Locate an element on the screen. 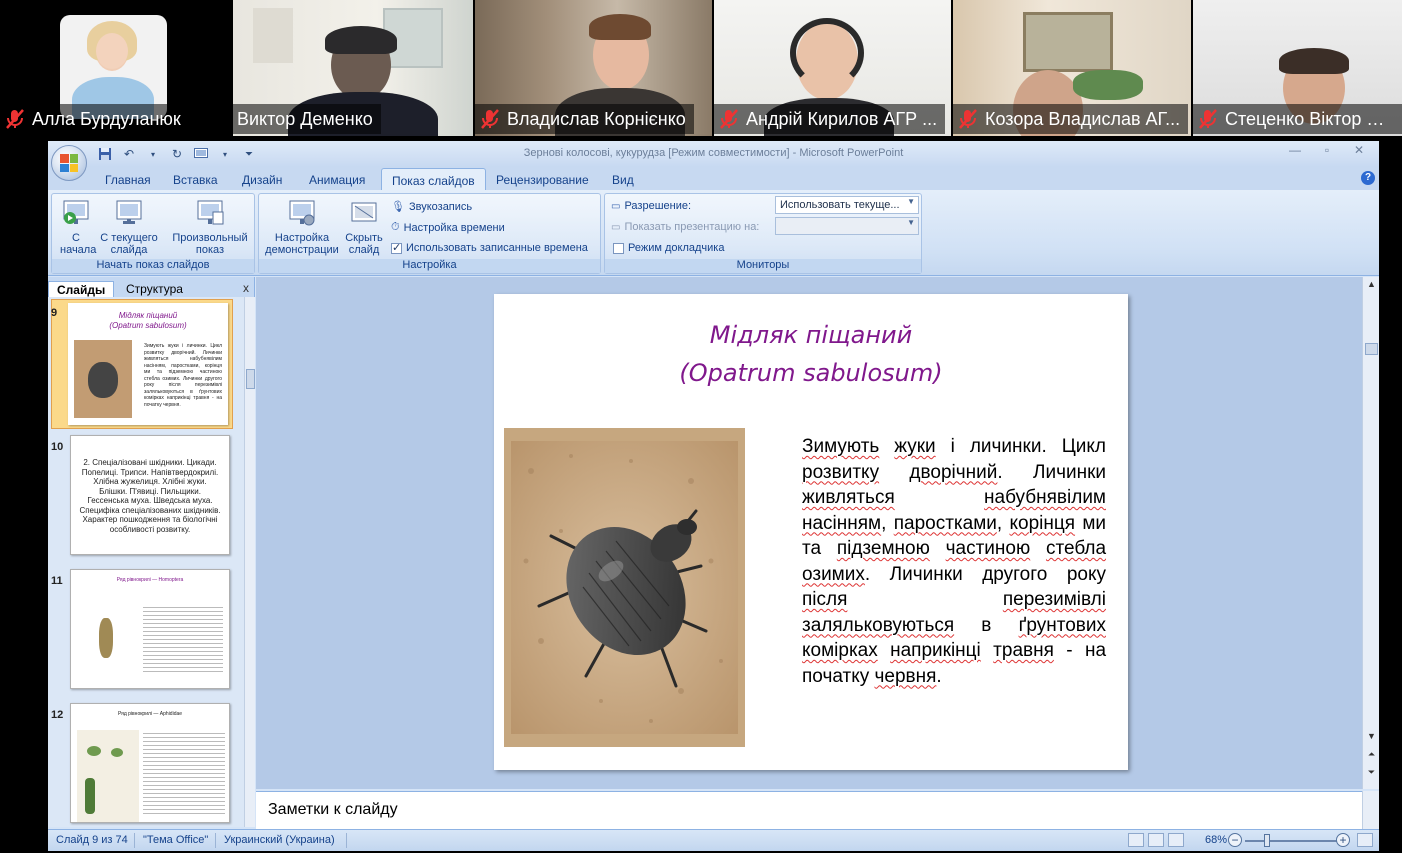 This screenshot has height=853, width=1402. minimize-icon: — is located at coordinates (1295, 152).